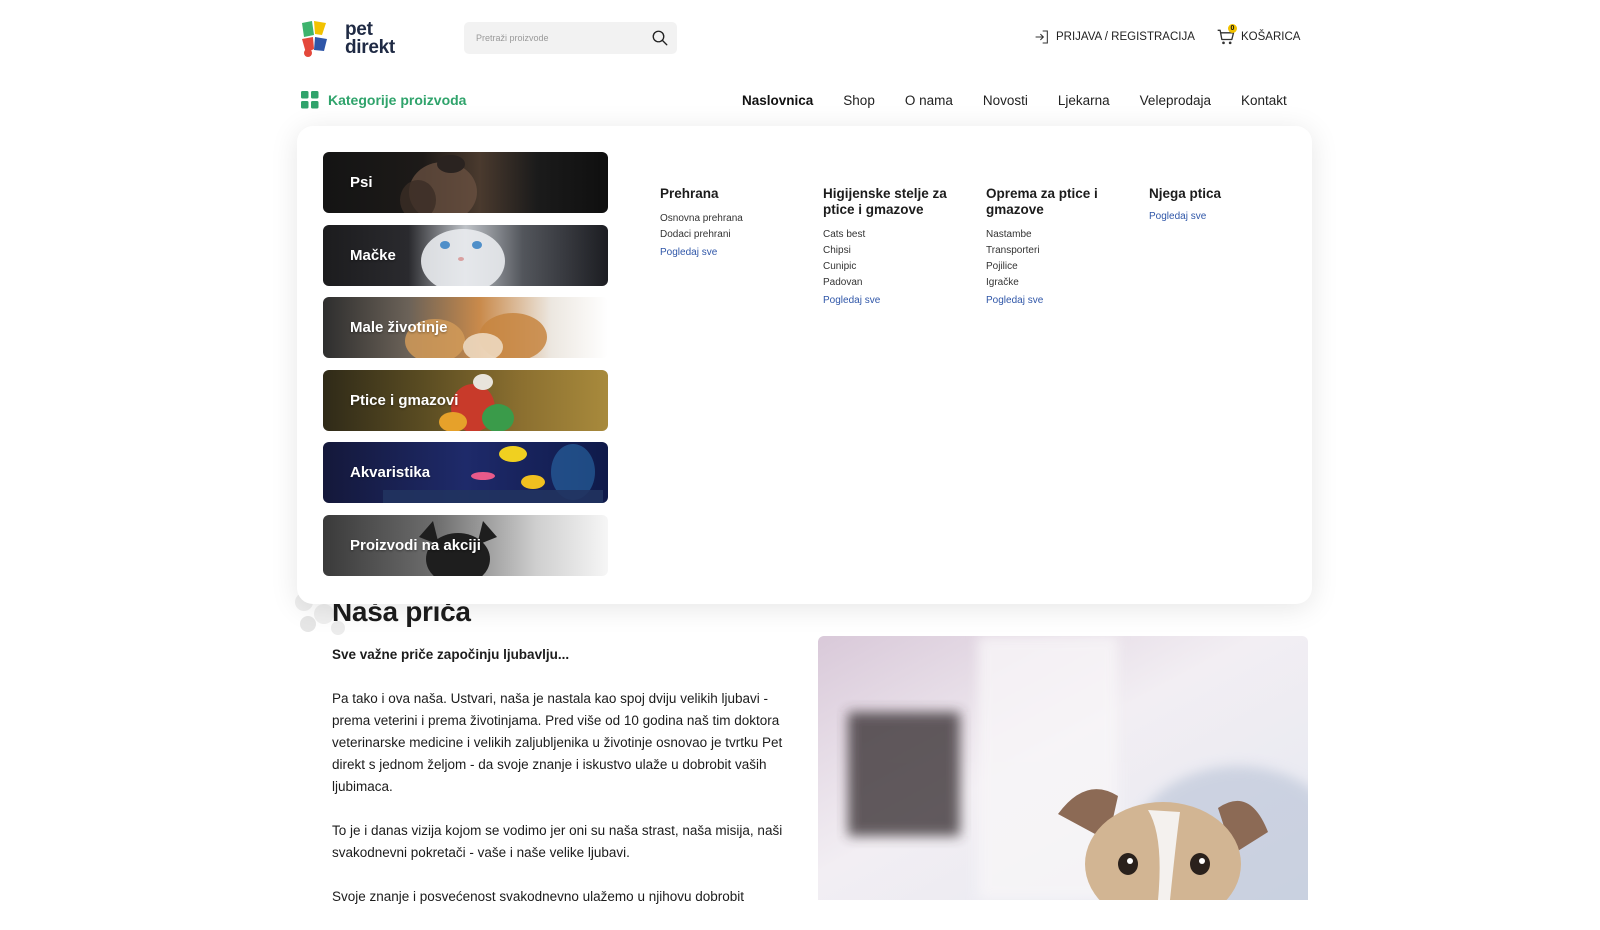  What do you see at coordinates (404, 400) in the screenshot?
I see `category-label-ptice-i-gmazovi: Ptice i gmazovi` at bounding box center [404, 400].